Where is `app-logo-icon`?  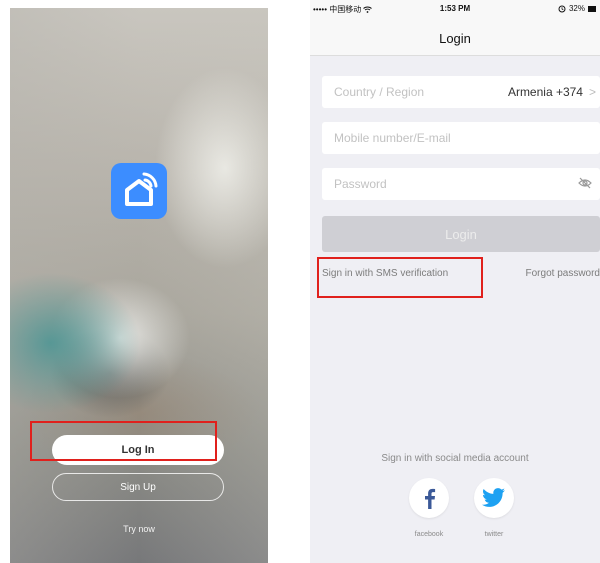 app-logo-icon is located at coordinates (139, 191).